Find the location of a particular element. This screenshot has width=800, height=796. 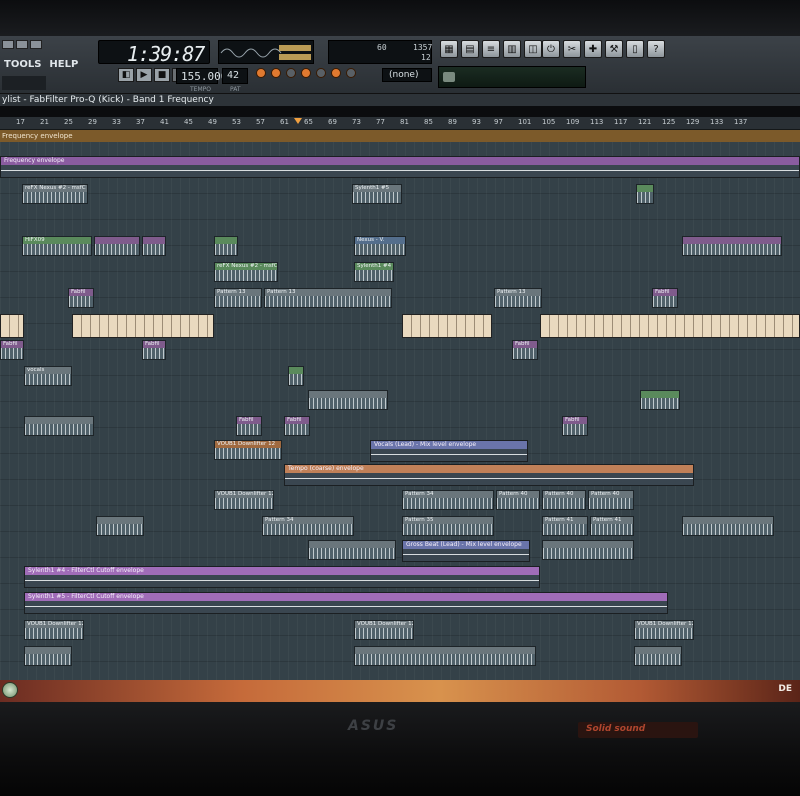

clip-label: Fabfil is located at coordinates (297, 420).